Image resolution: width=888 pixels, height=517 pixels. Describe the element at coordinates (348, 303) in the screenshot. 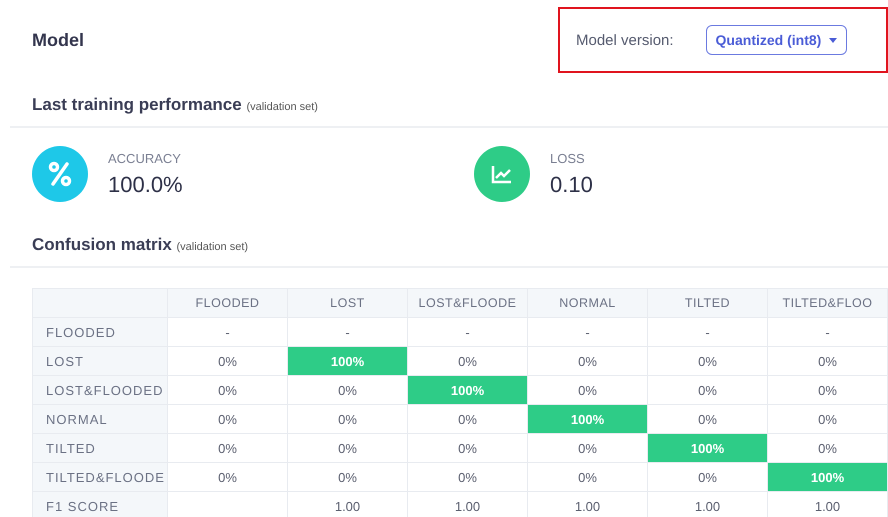

I see `column-header: LOST` at that location.